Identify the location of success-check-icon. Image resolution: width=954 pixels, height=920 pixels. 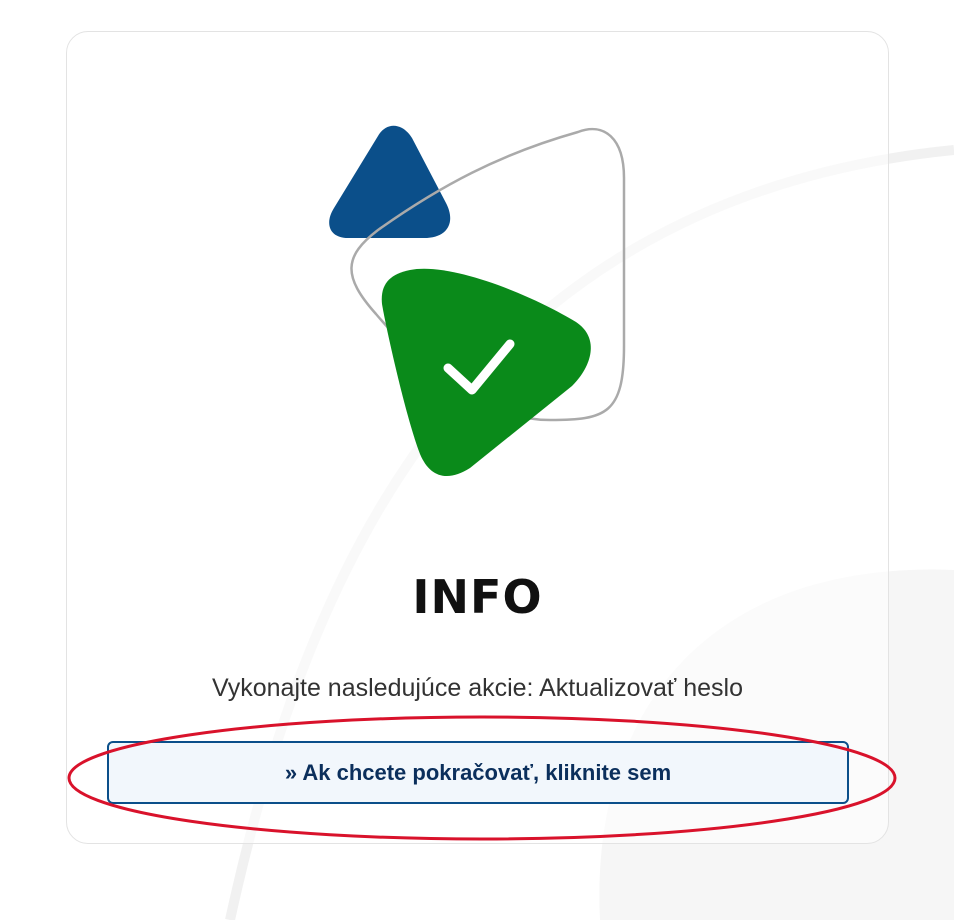
(477, 301).